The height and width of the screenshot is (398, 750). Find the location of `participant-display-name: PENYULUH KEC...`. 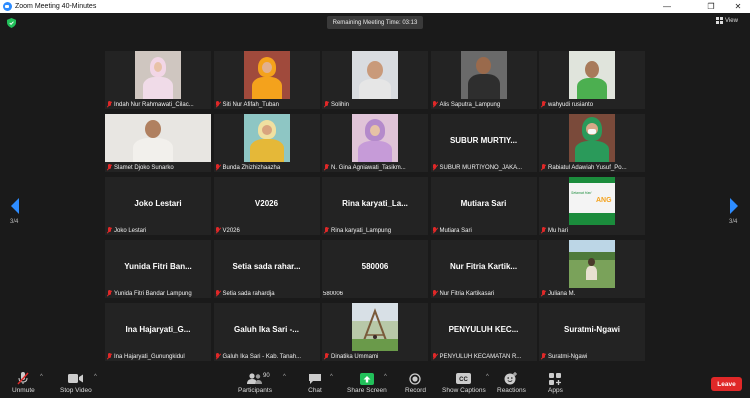

participant-display-name: PENYULUH KEC... is located at coordinates (483, 329).